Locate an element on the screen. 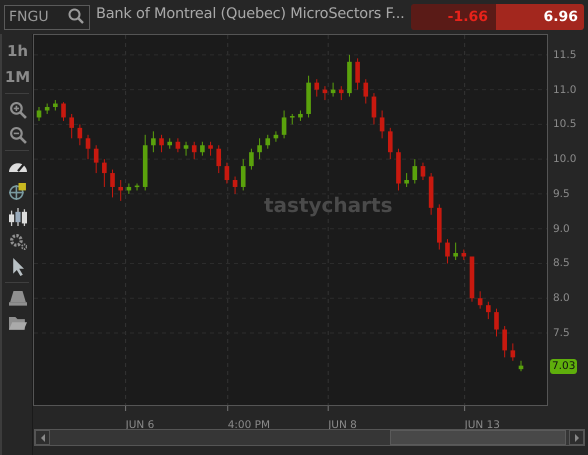  y-axis-label: 10.5 is located at coordinates (564, 124).